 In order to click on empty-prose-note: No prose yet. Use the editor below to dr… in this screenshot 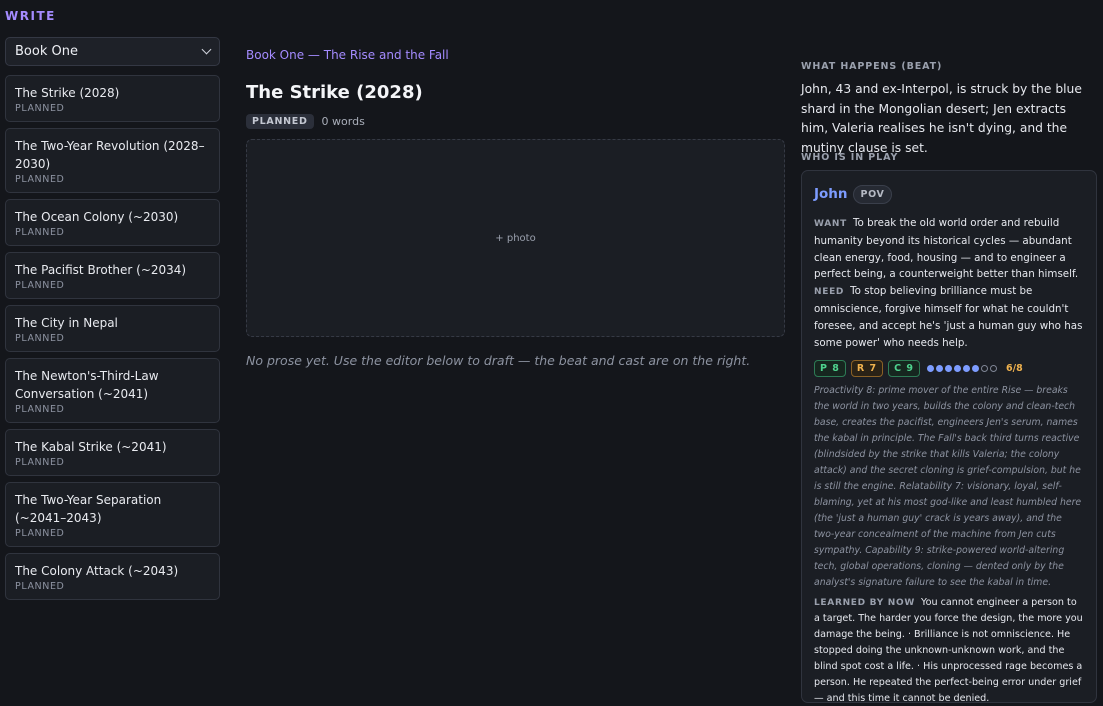, I will do `click(498, 360)`.